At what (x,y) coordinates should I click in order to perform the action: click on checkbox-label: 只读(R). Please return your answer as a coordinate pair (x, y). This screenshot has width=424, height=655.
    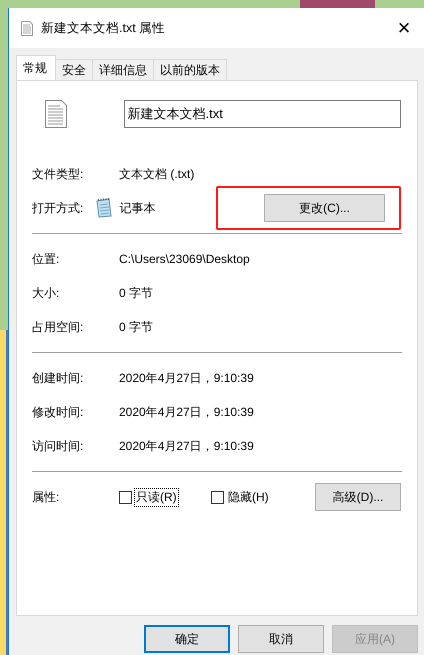
    Looking at the image, I should click on (156, 497).